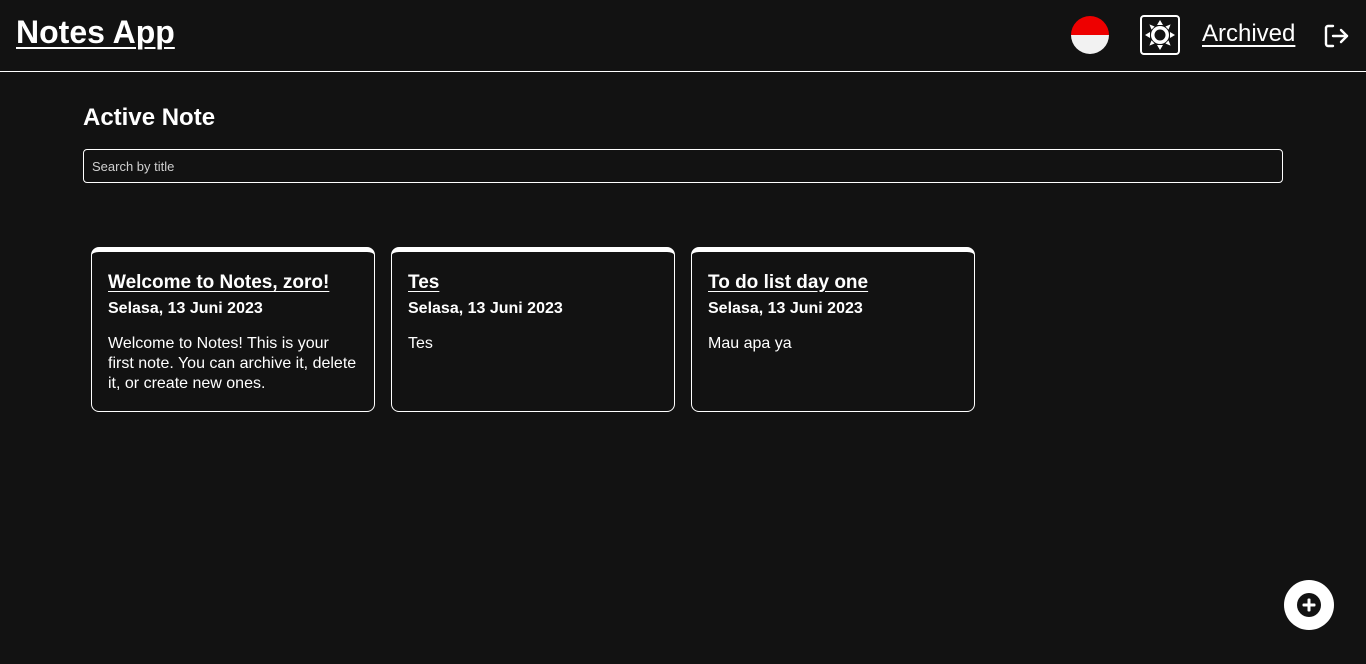  I want to click on theme-toggle-button, so click(1160, 35).